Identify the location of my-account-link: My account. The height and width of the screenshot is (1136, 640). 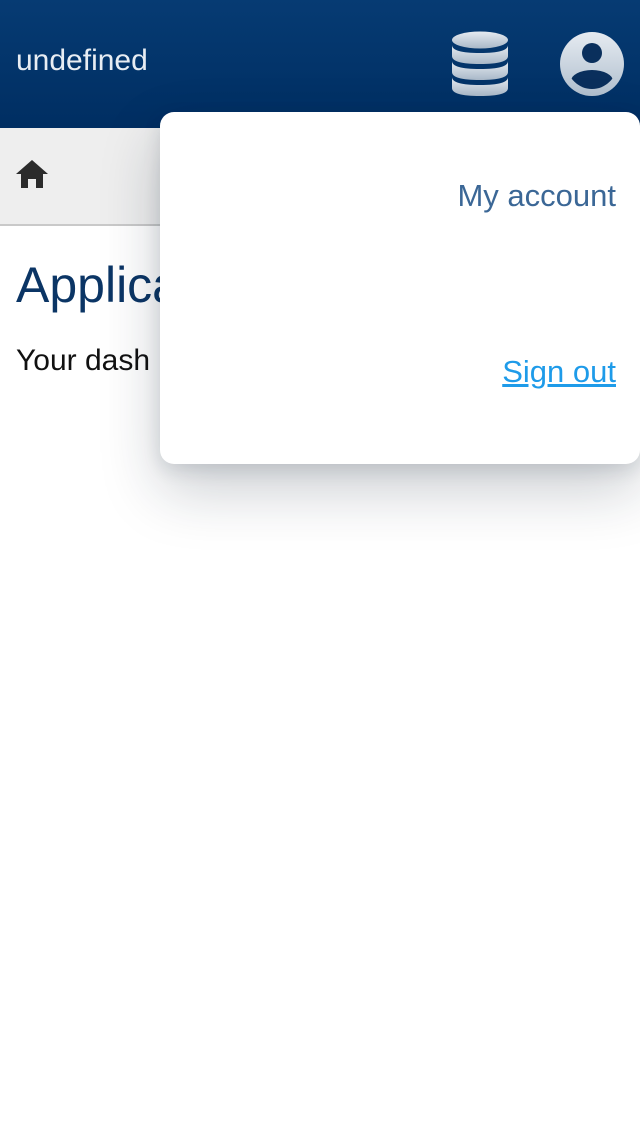
(536, 196).